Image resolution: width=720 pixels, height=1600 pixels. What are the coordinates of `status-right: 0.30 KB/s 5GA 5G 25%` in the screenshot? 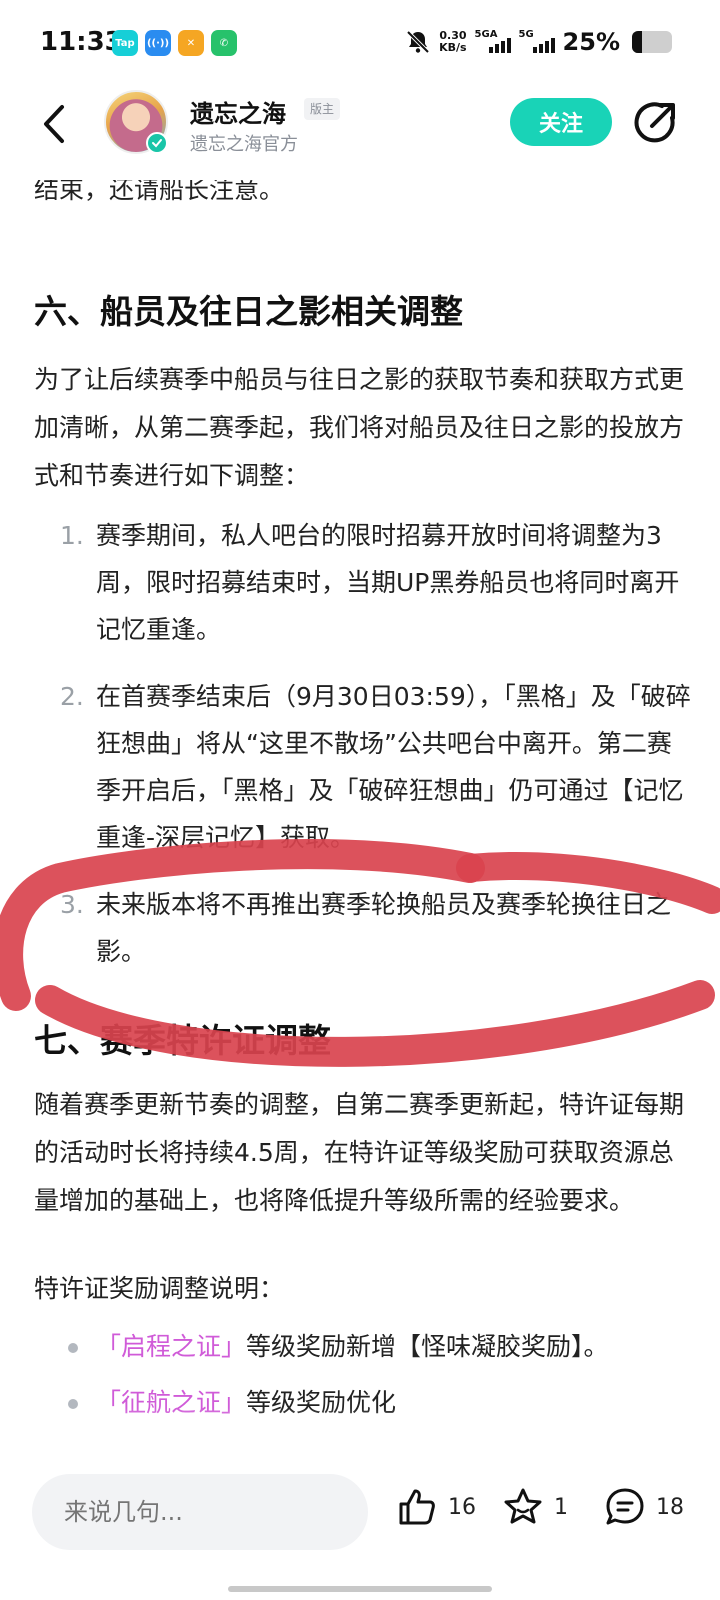 It's located at (538, 42).